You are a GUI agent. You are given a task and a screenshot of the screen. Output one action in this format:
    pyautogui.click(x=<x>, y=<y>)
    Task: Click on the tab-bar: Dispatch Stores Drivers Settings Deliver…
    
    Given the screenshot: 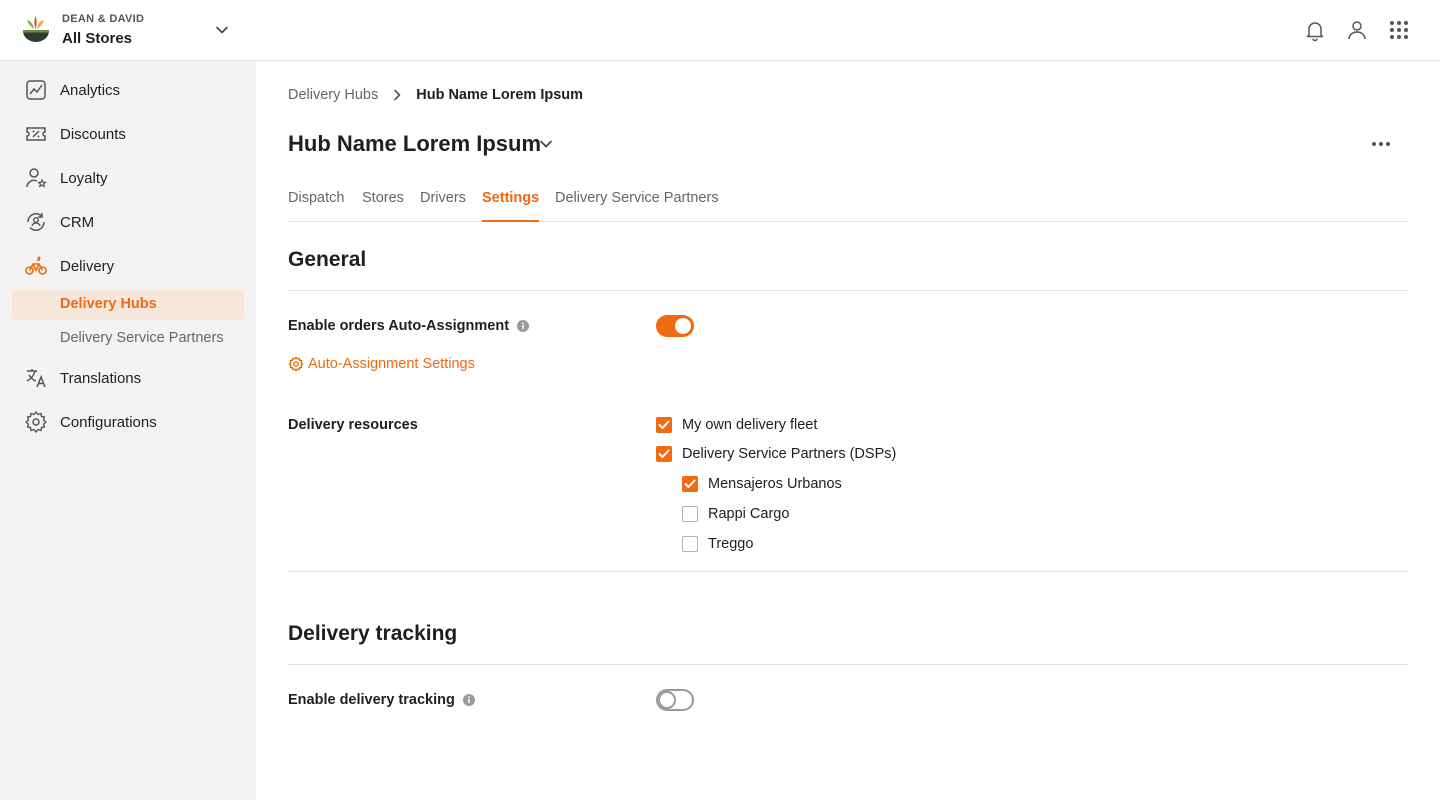 What is the action you would take?
    pyautogui.click(x=848, y=205)
    